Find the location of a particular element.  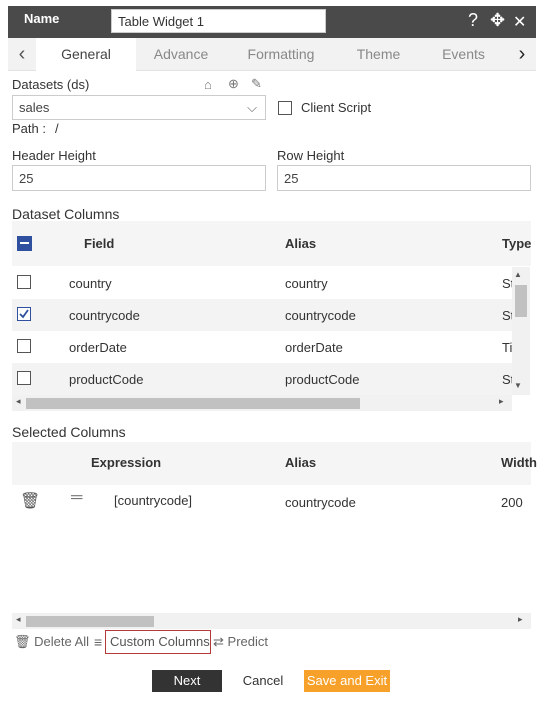

dataset-columns-hscrollbar: ◂ ▸ is located at coordinates (262, 403).